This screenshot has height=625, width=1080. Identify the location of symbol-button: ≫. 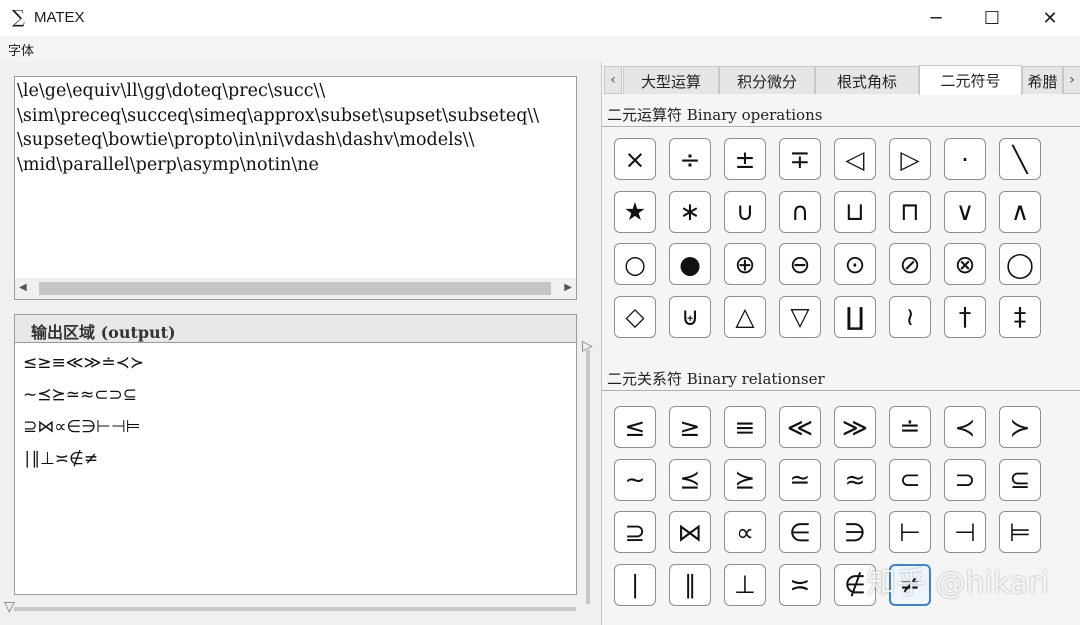
(855, 427).